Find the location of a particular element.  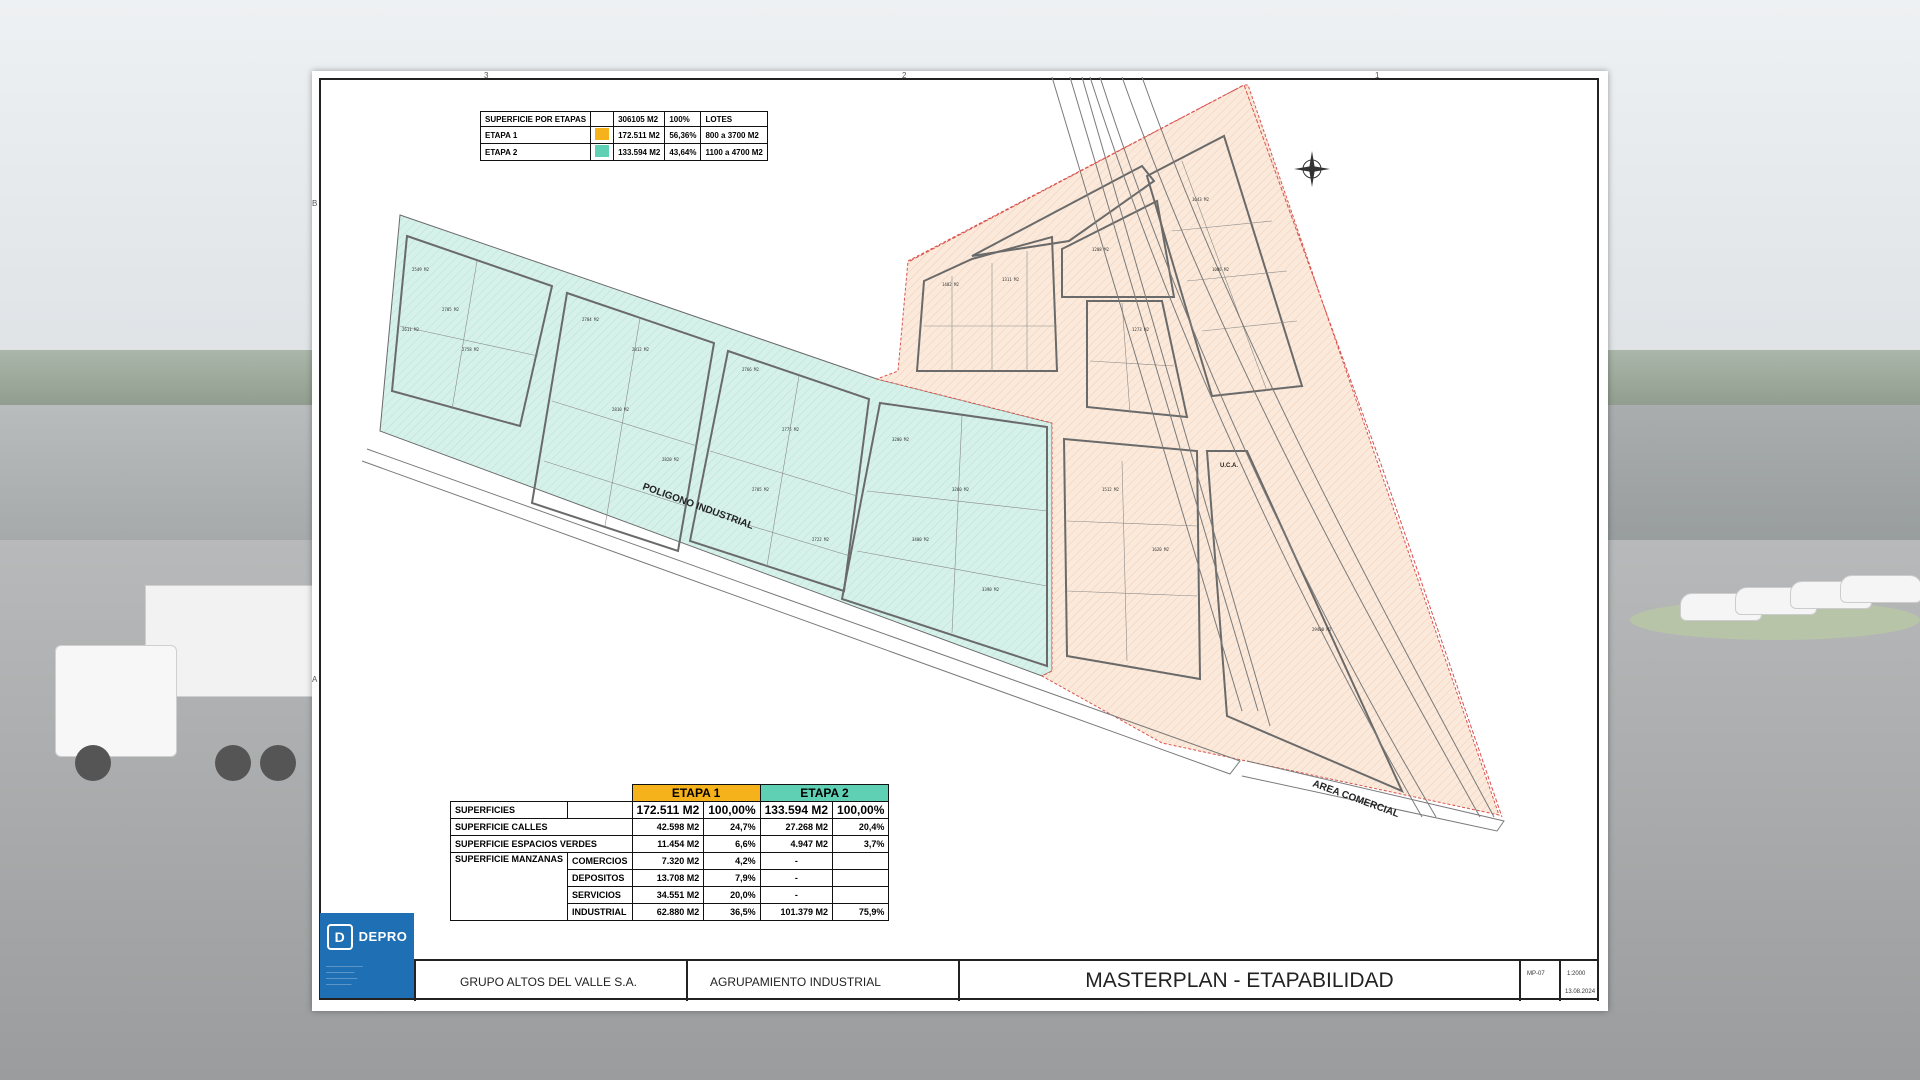

cell: 27.268 M2 is located at coordinates (796, 827).